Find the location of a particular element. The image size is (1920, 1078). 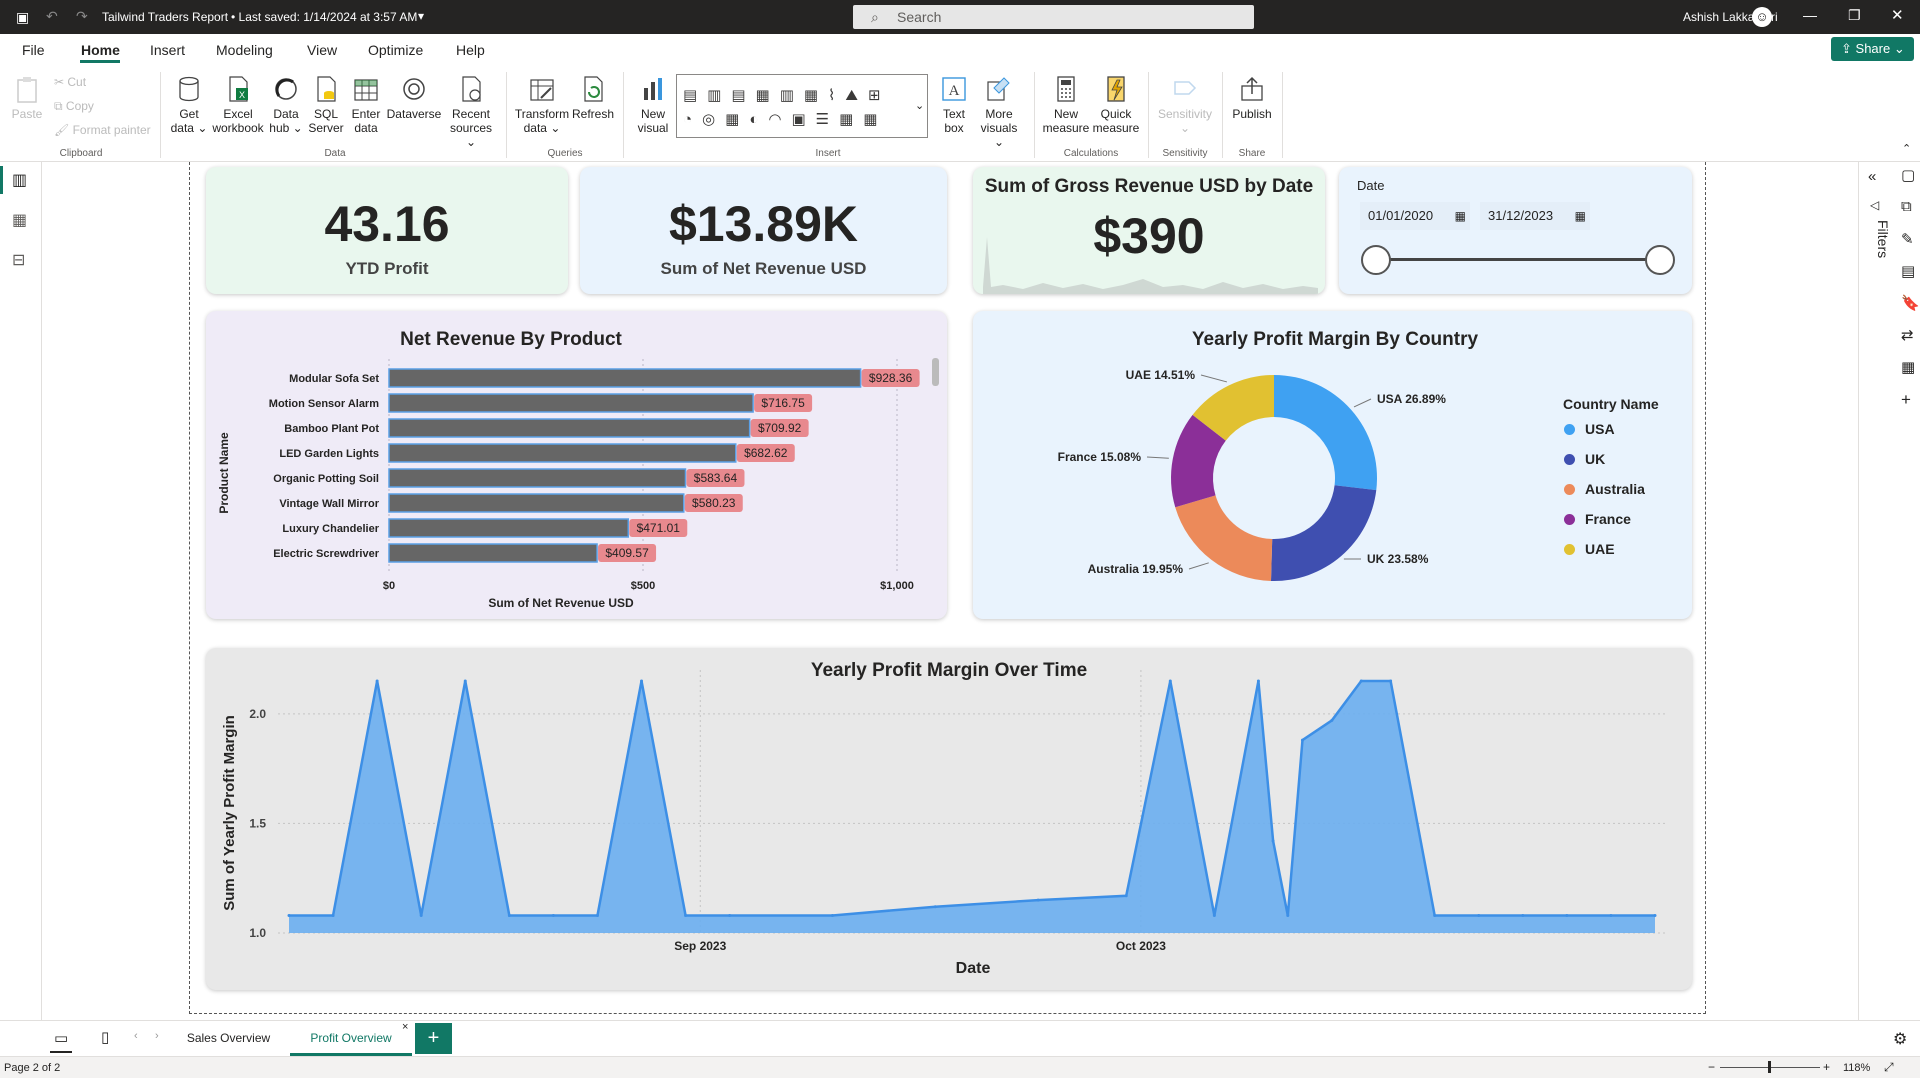

transform-icon is located at coordinates (542, 90).